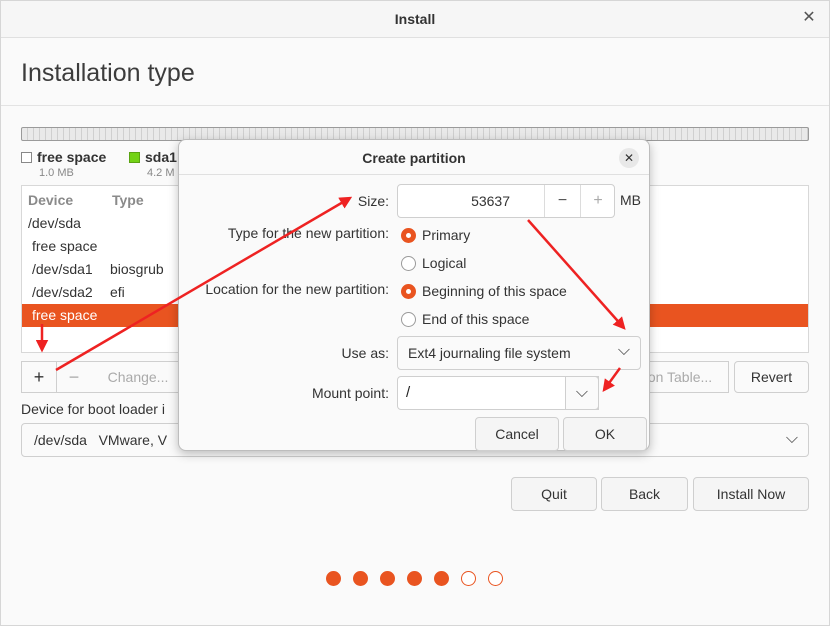  Describe the element at coordinates (365, 353) in the screenshot. I see `use-as-label: Use as:` at that location.